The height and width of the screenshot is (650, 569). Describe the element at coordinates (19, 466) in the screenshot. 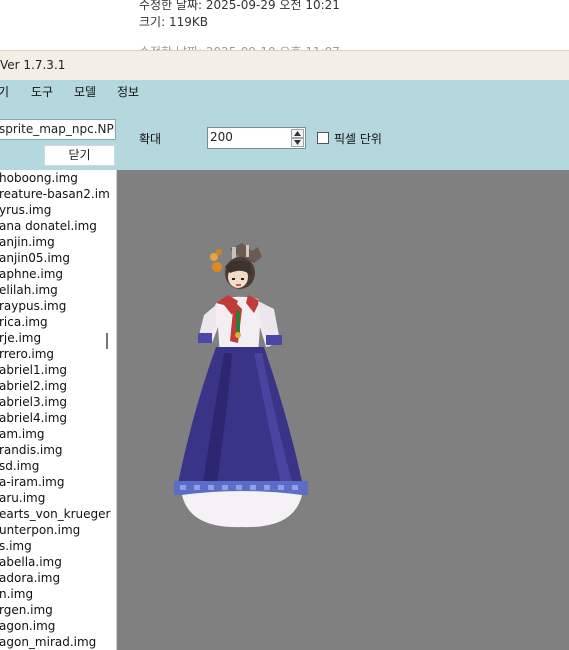

I see `list-item: sd.img` at that location.